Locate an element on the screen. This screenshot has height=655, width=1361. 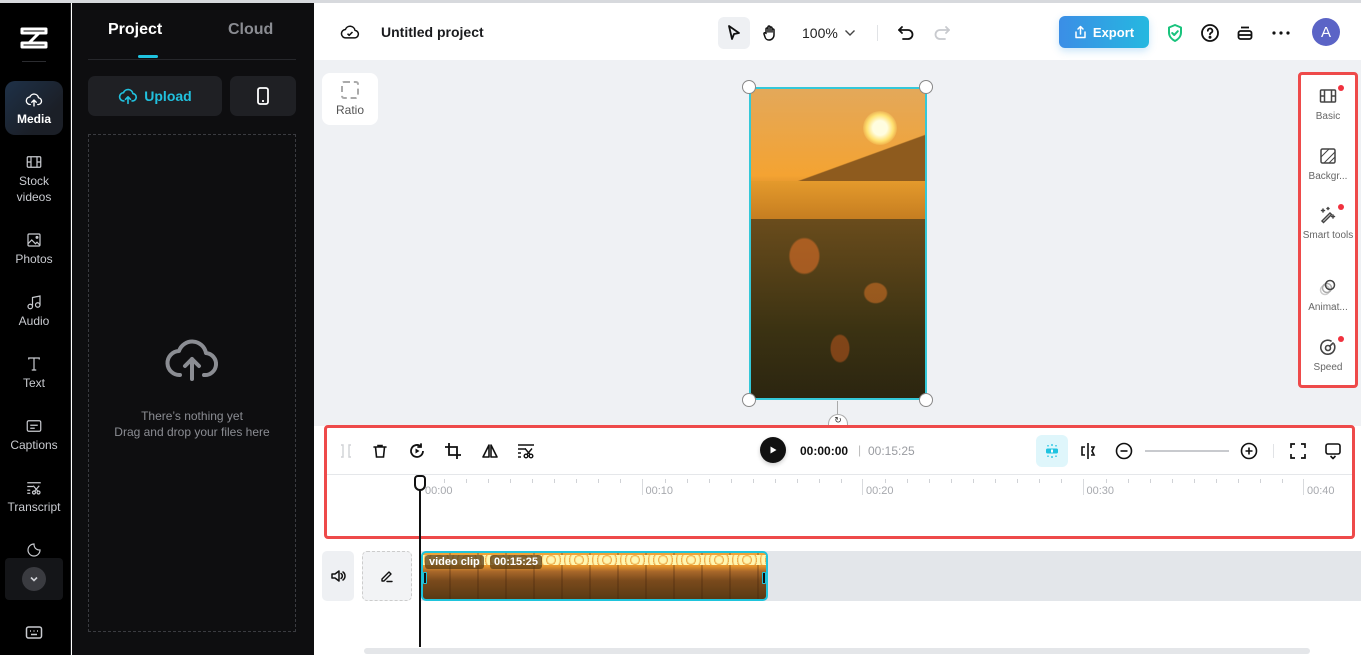
panel-item-basic: Basic is located at coordinates (1328, 104).